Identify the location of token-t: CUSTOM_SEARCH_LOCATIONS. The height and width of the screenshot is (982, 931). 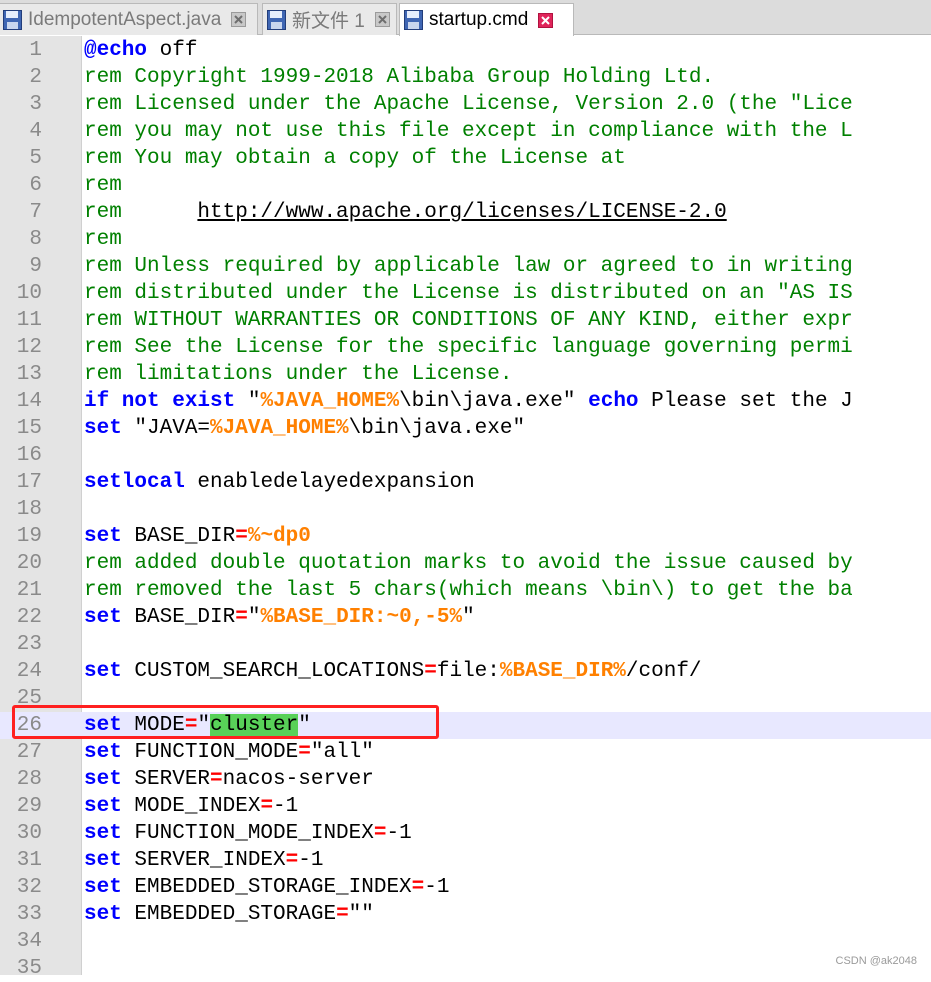
(273, 671).